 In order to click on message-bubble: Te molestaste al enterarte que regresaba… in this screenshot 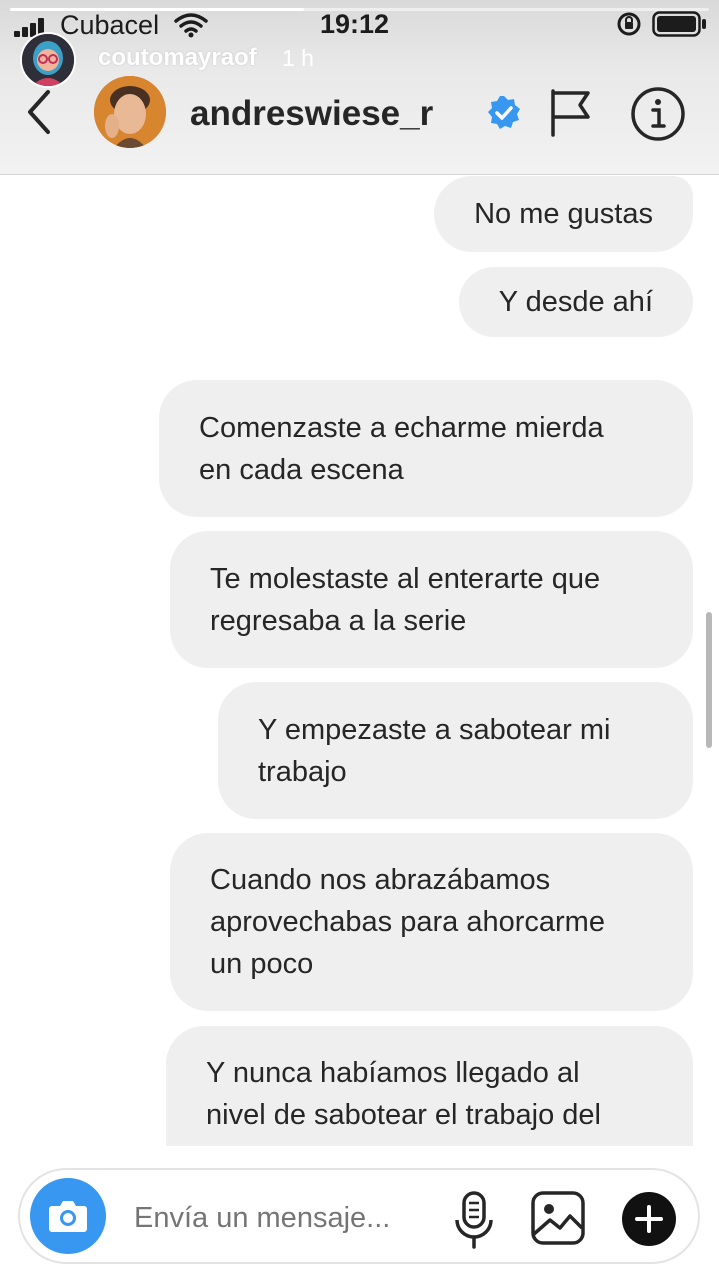, I will do `click(431, 599)`.